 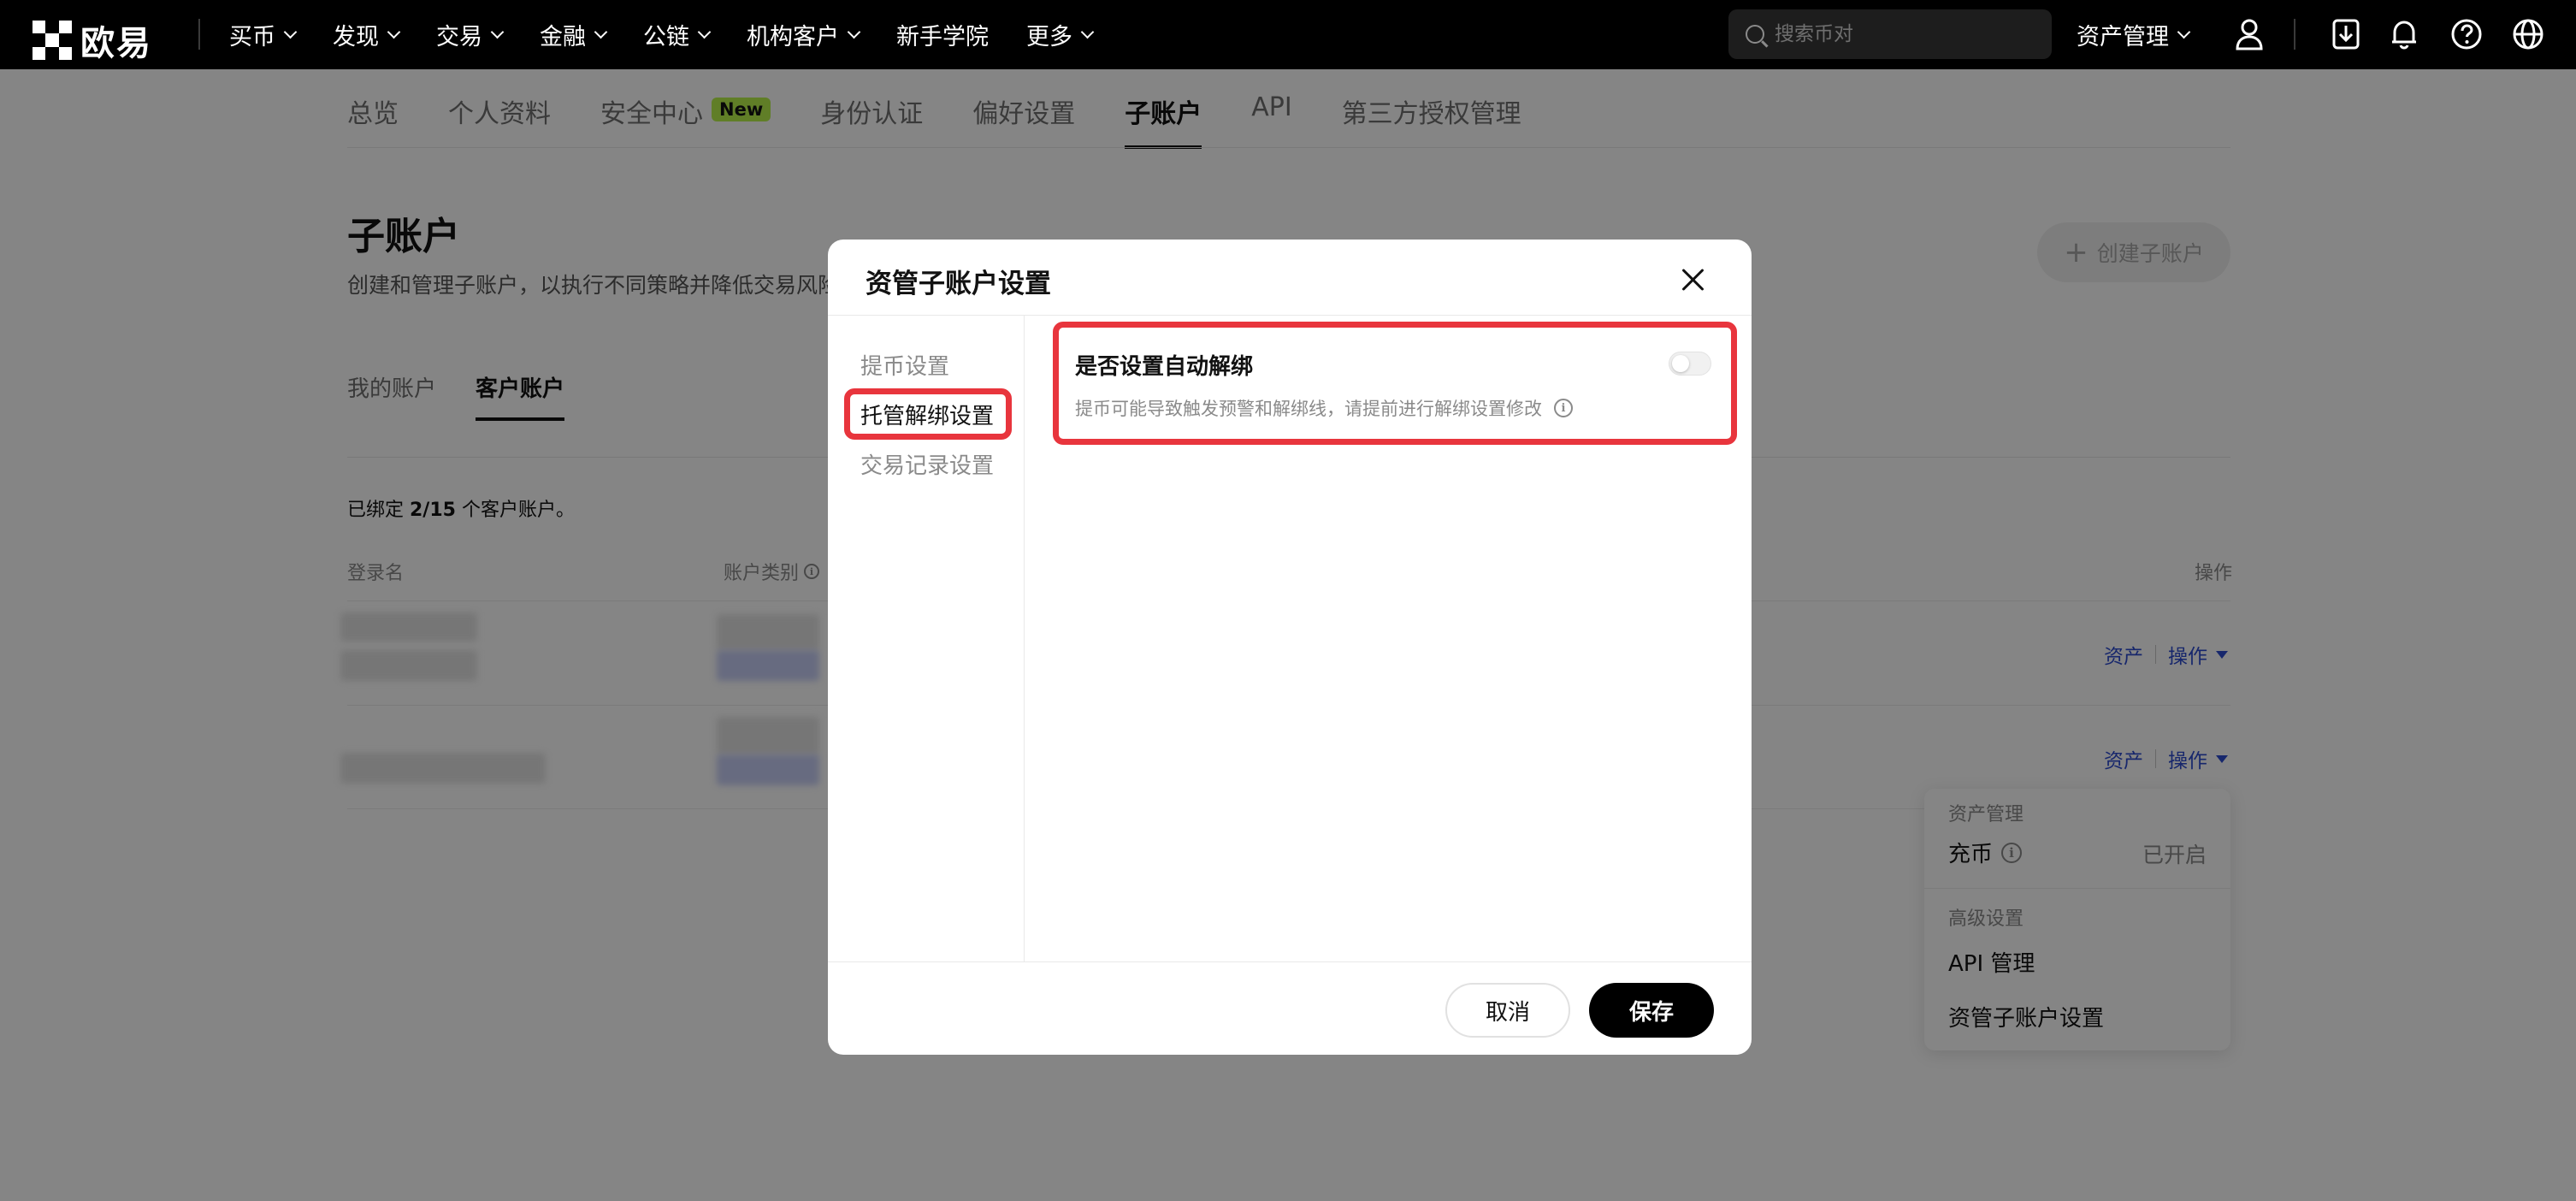 I want to click on nav-item: 金融, so click(x=574, y=34).